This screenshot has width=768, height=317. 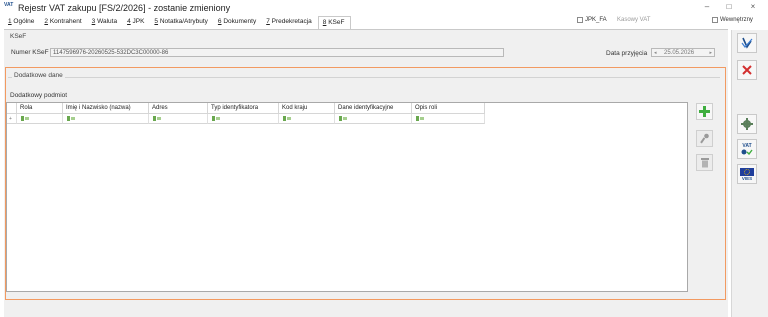 I want to click on vat-check-button: VAT, so click(x=747, y=149).